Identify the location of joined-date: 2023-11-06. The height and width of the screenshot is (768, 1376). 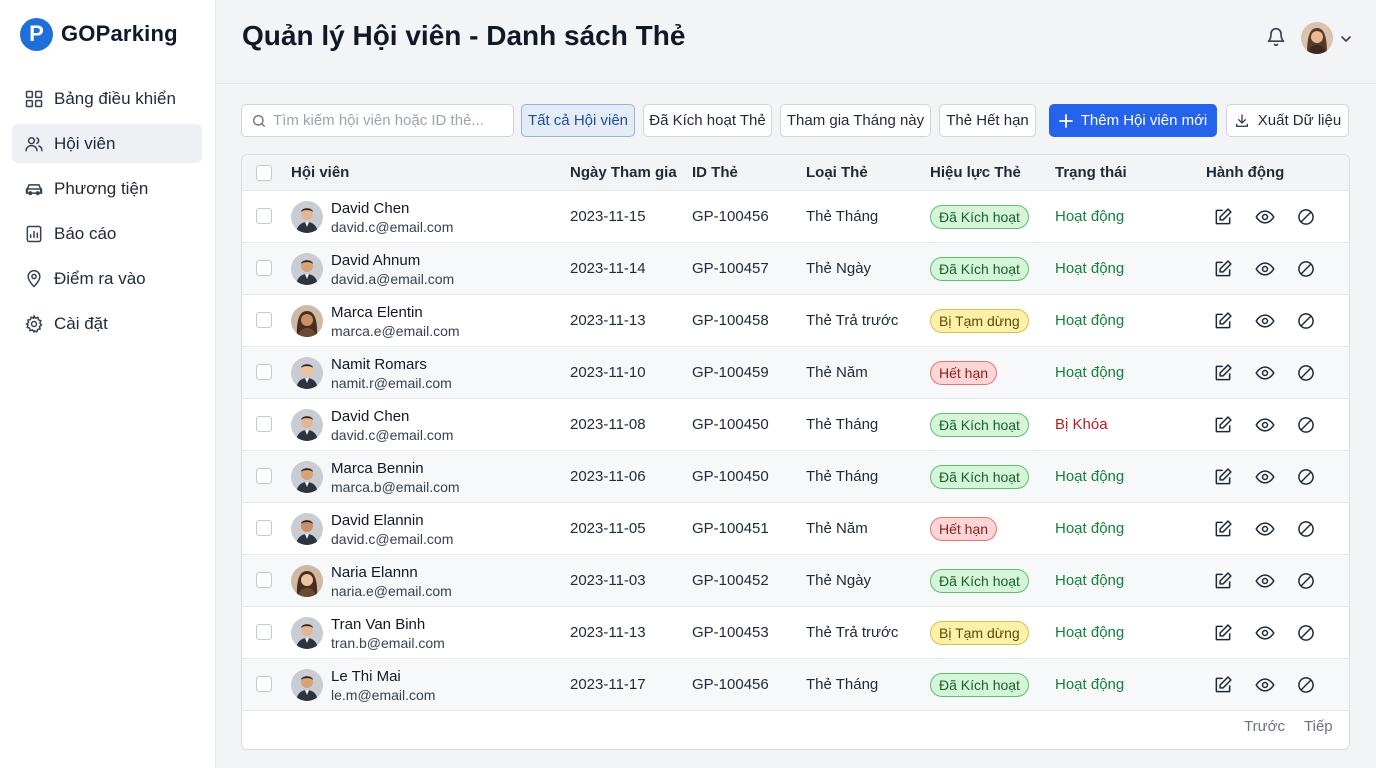
(608, 476).